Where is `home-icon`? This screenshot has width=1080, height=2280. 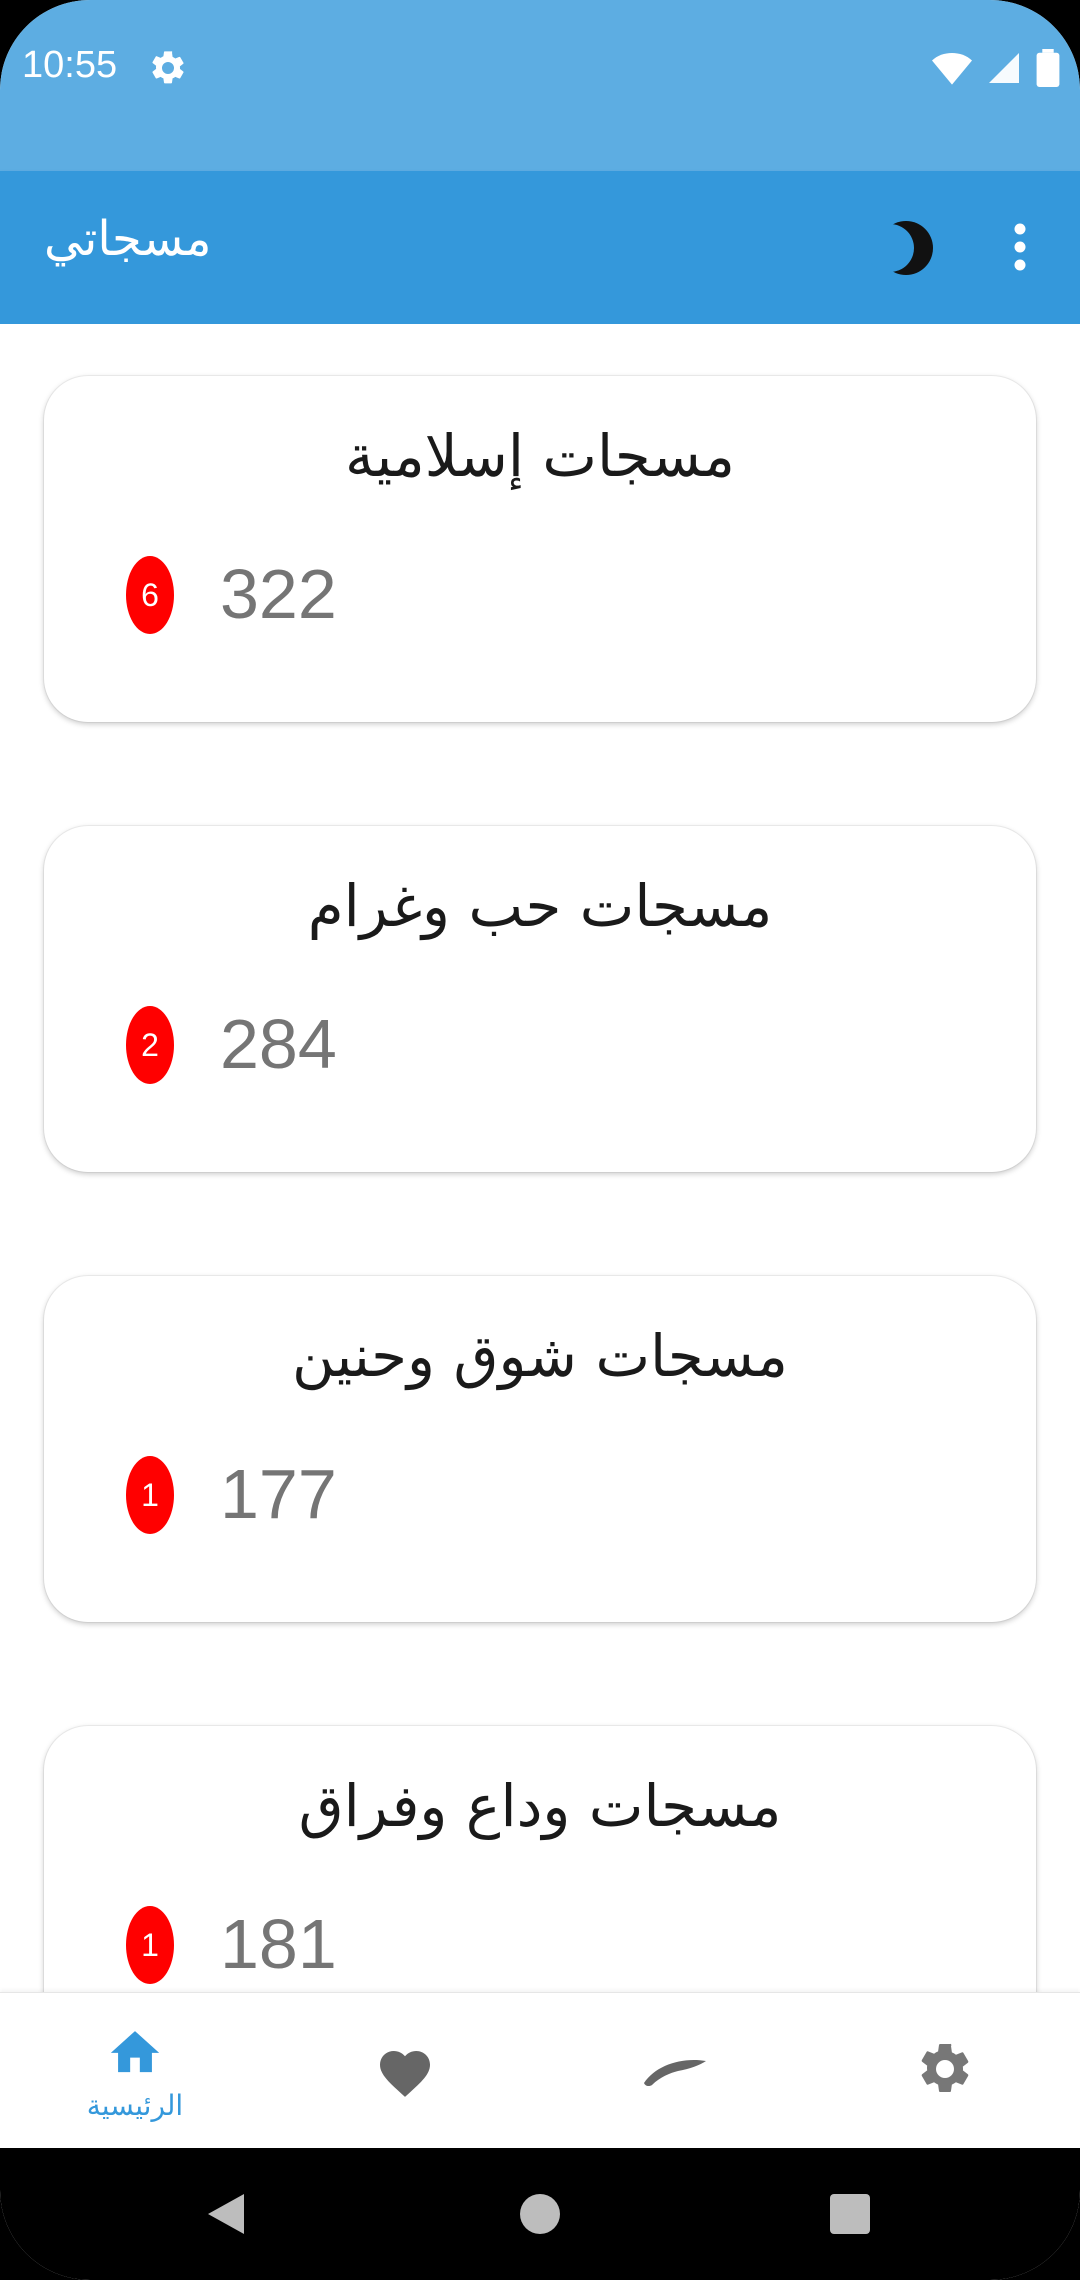
home-icon is located at coordinates (135, 2052).